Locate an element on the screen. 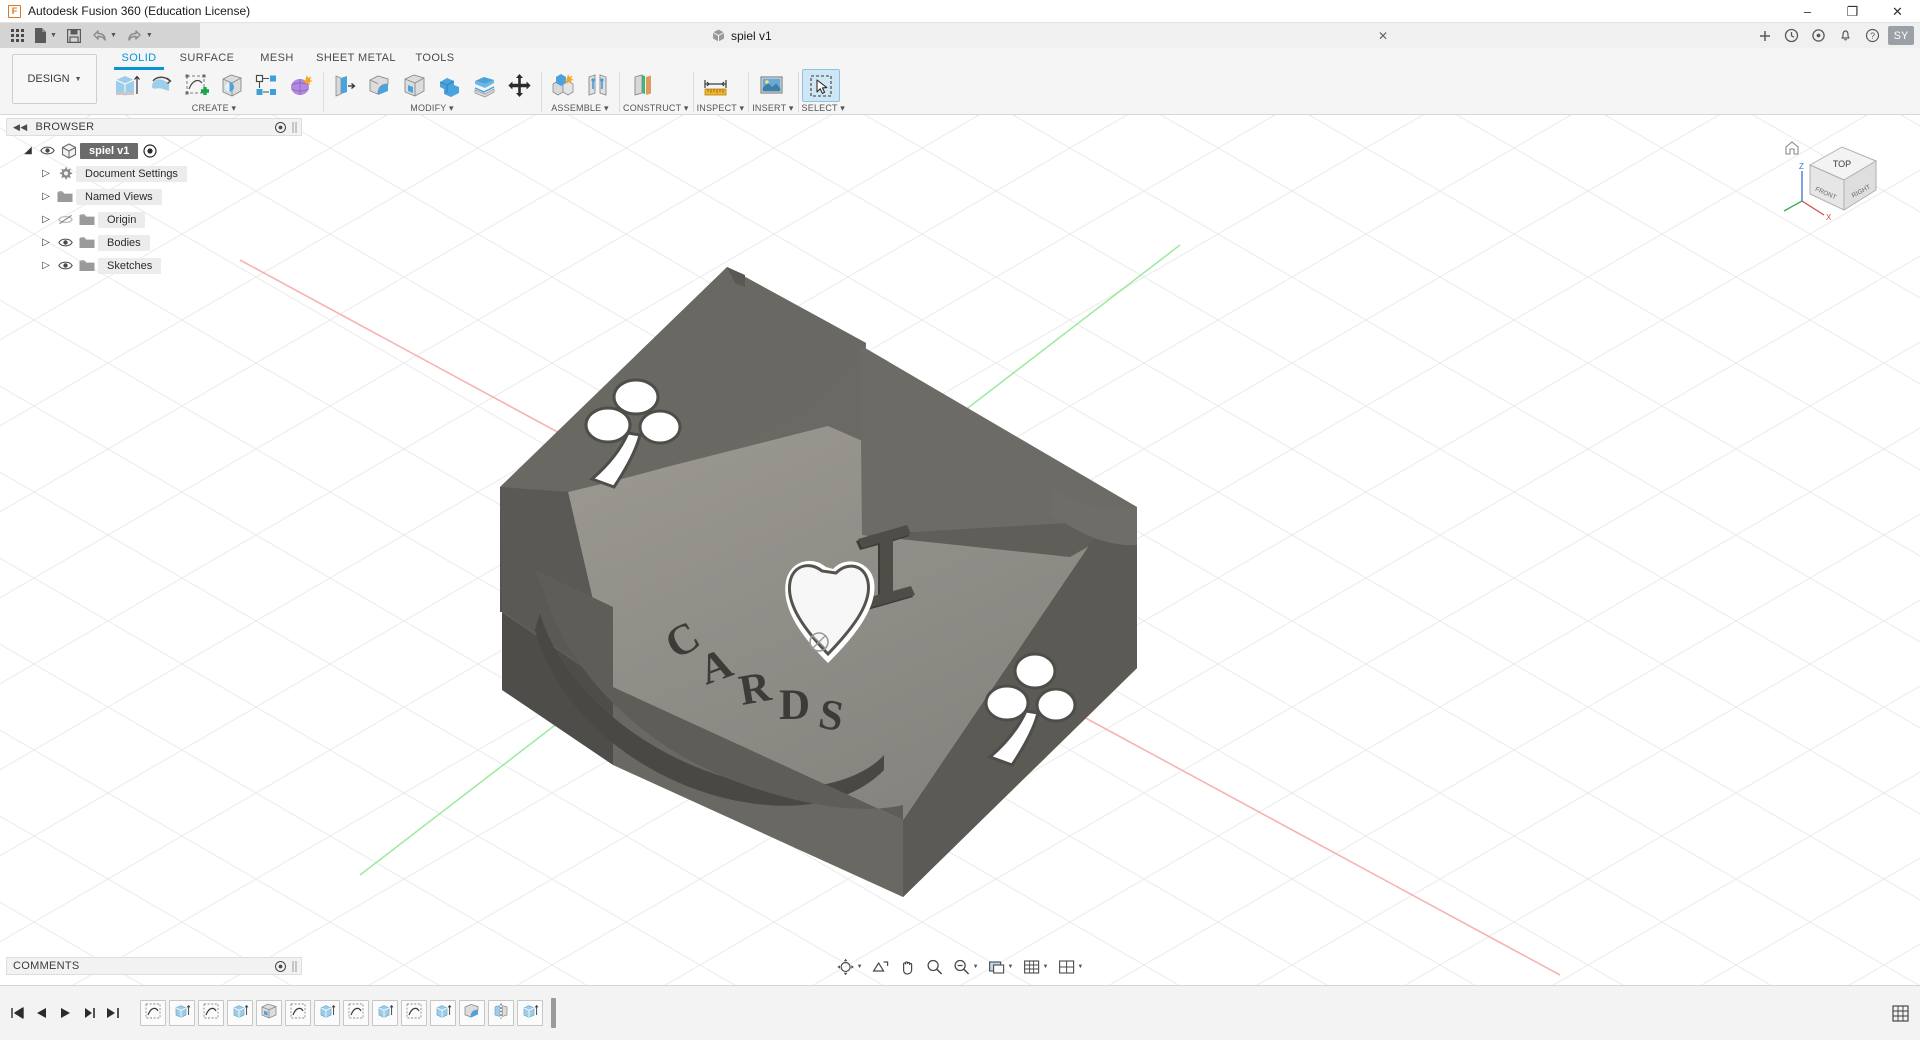 The image size is (1920, 1040). sphere-tool-button is located at coordinates (231, 85).